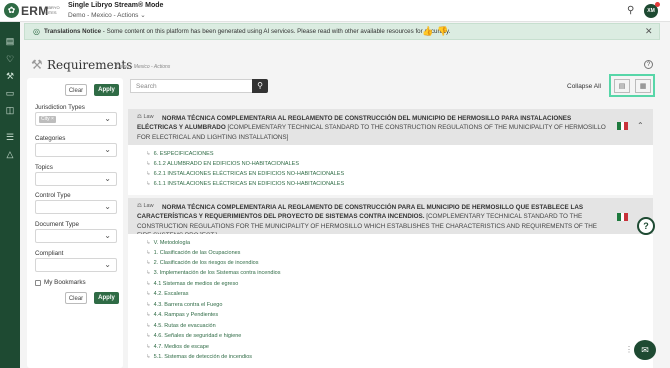 This screenshot has height=368, width=670. I want to click on list-icon: ☰, so click(10, 137).